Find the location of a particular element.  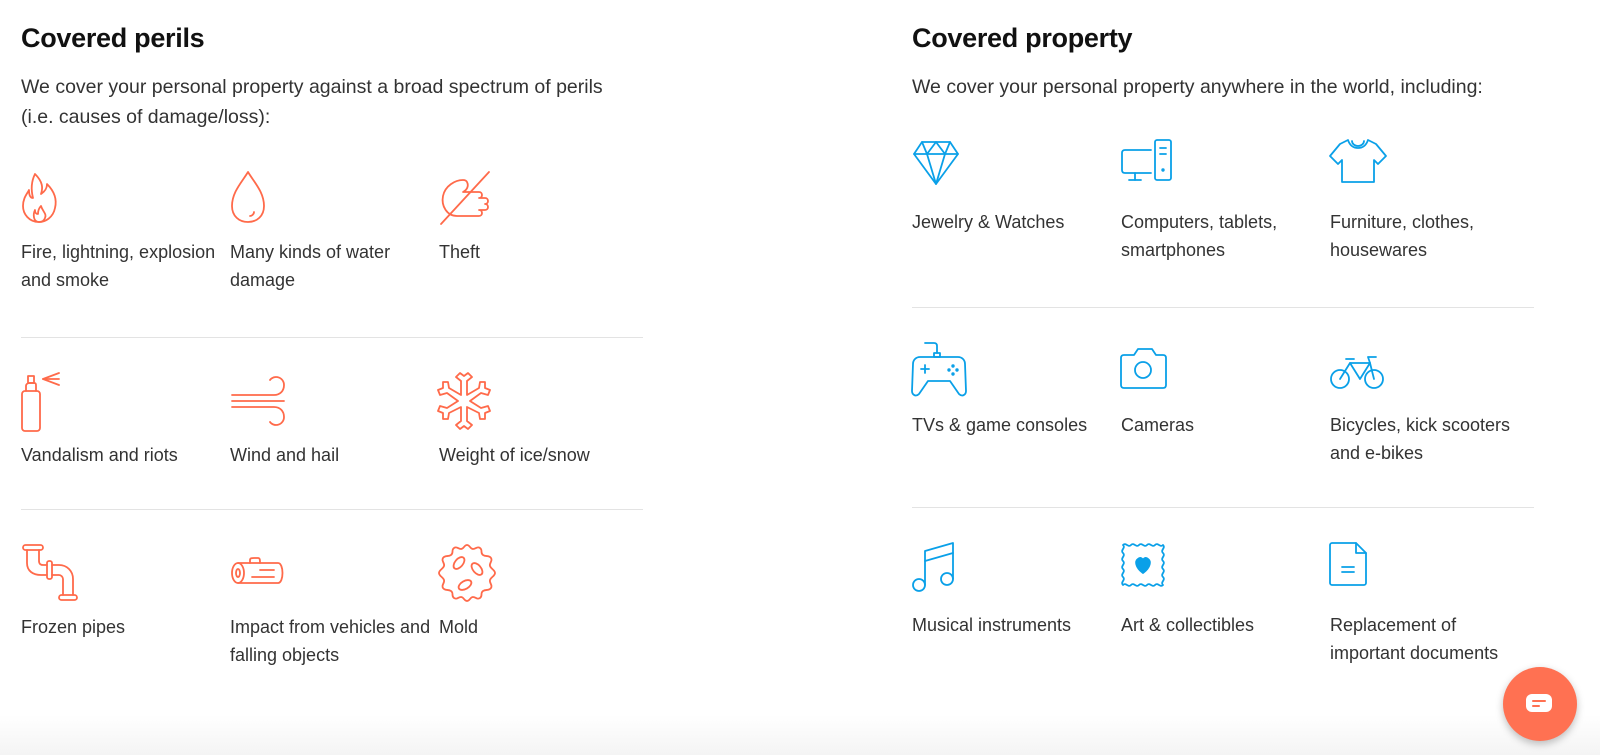

wind-icon is located at coordinates (260, 401).